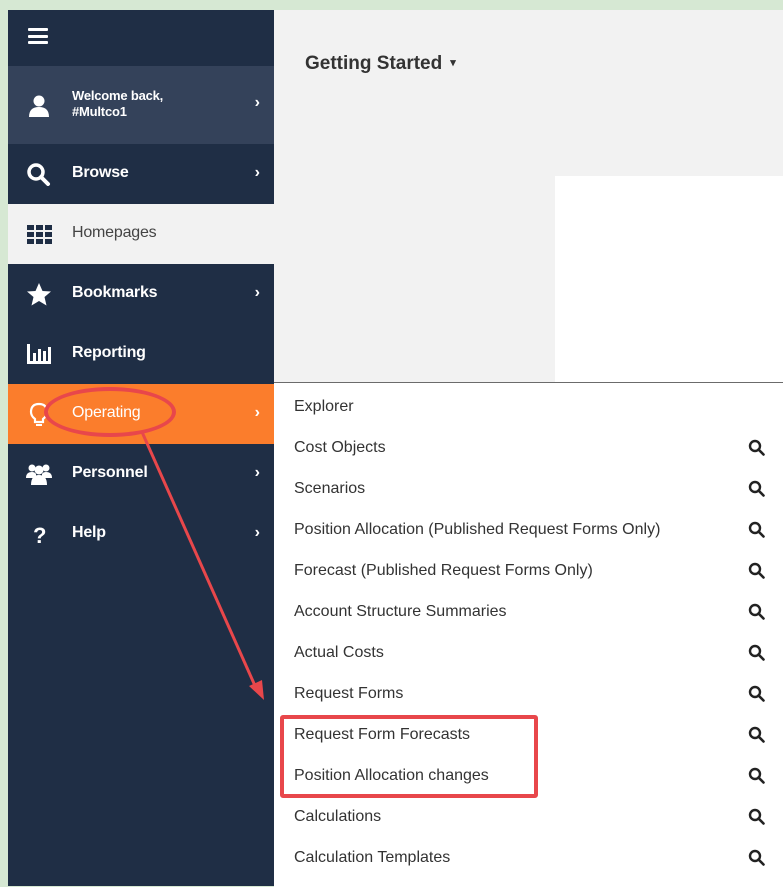 Image resolution: width=783 pixels, height=887 pixels. Describe the element at coordinates (39, 354) in the screenshot. I see `bar-chart-icon` at that location.